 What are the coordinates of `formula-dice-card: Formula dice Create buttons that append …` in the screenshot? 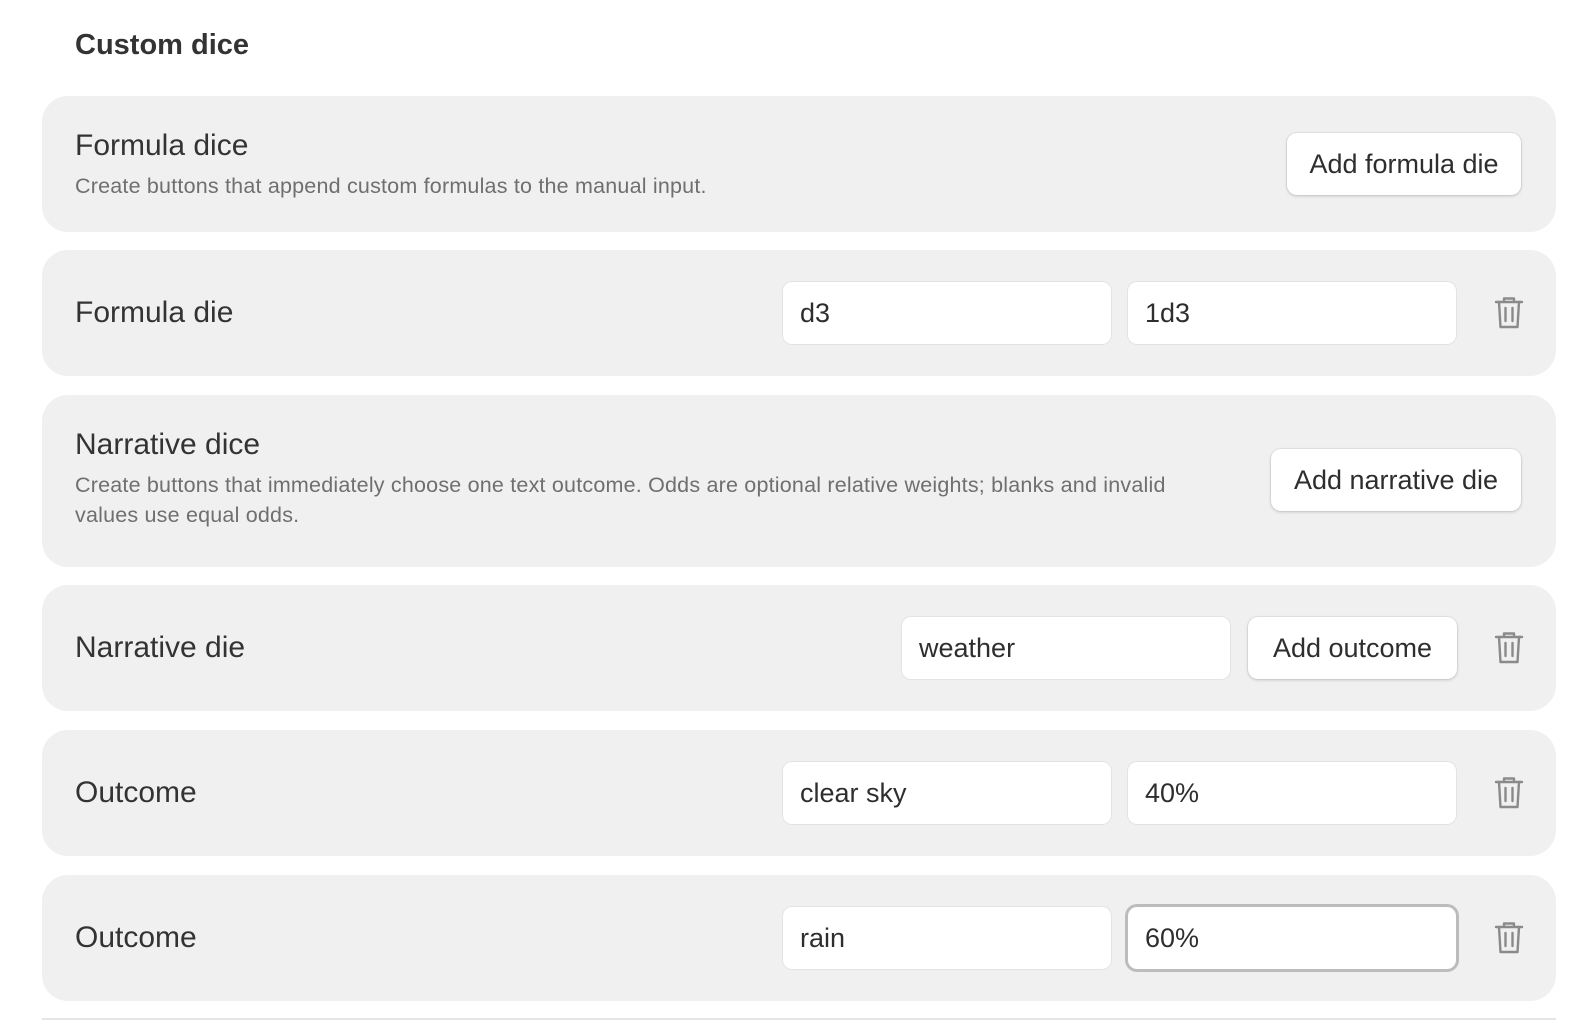 It's located at (799, 164).